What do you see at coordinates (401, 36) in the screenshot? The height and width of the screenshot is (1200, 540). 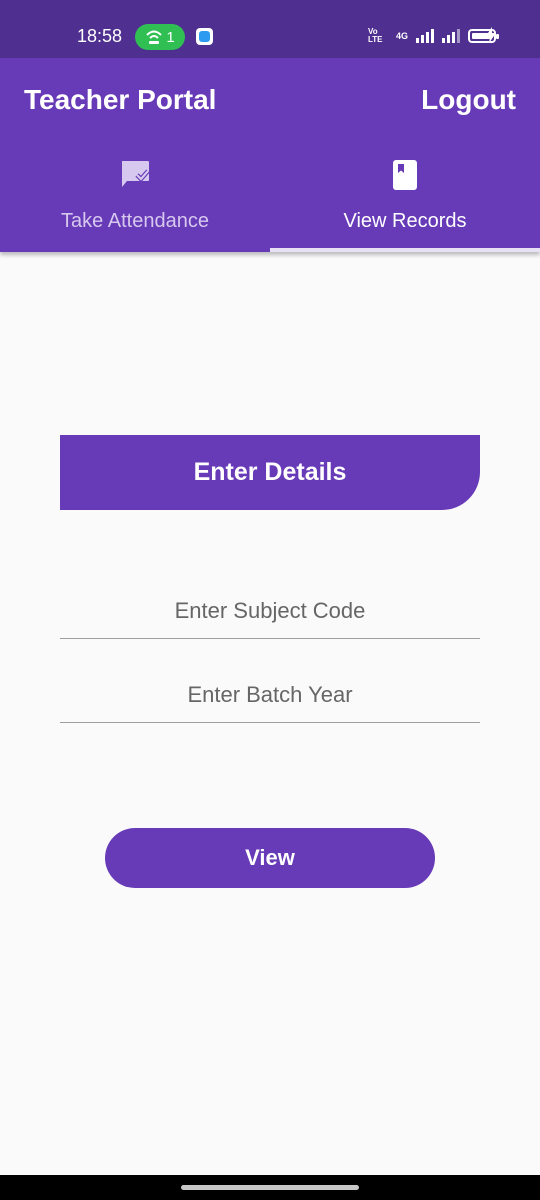 I see `network-type: 4G` at bounding box center [401, 36].